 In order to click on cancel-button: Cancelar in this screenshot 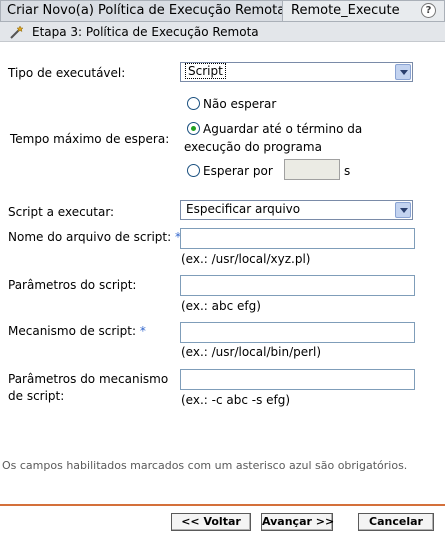, I will do `click(396, 522)`.